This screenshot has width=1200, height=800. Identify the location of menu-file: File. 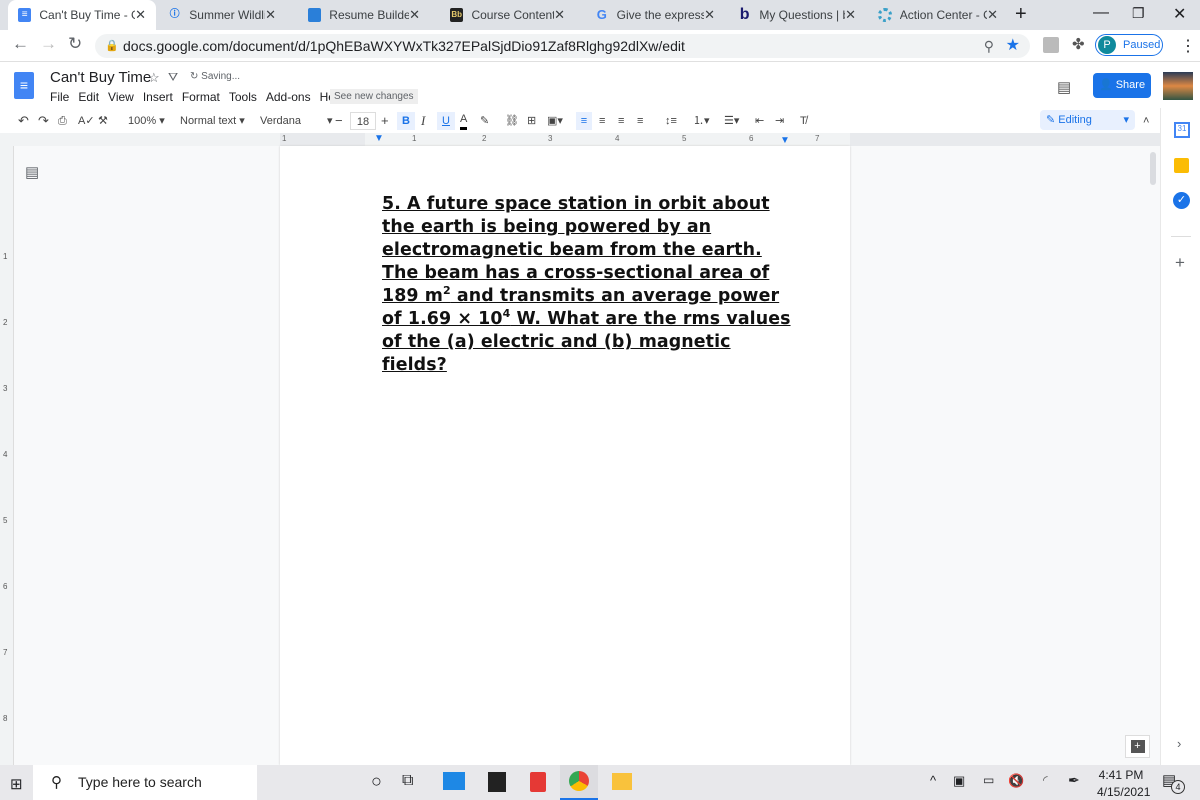
(59, 97).